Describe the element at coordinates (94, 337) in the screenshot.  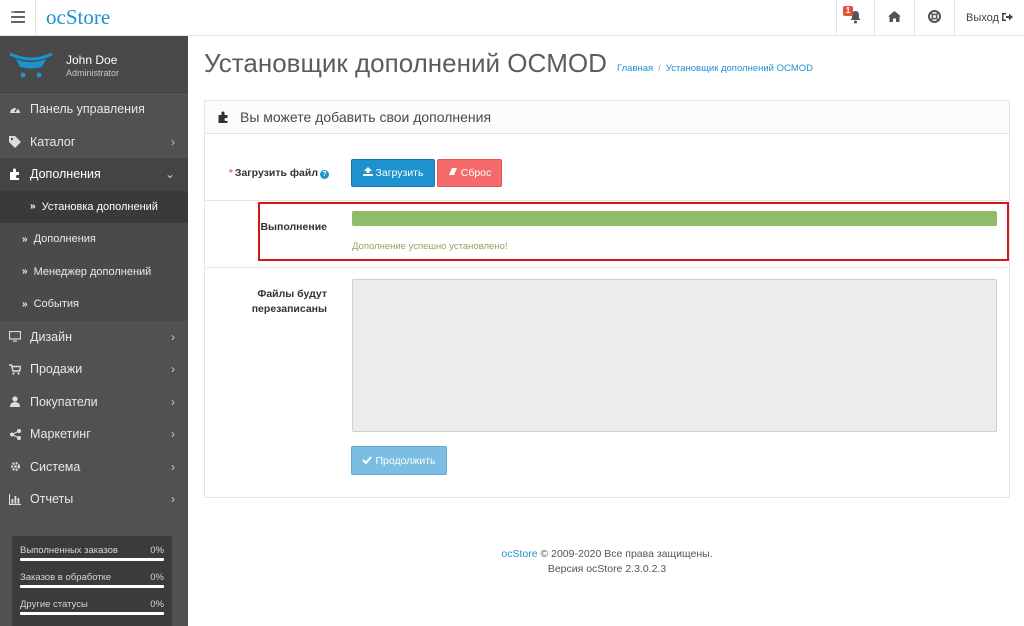
I see `sidebar-item-design: Дизайн ›` at that location.